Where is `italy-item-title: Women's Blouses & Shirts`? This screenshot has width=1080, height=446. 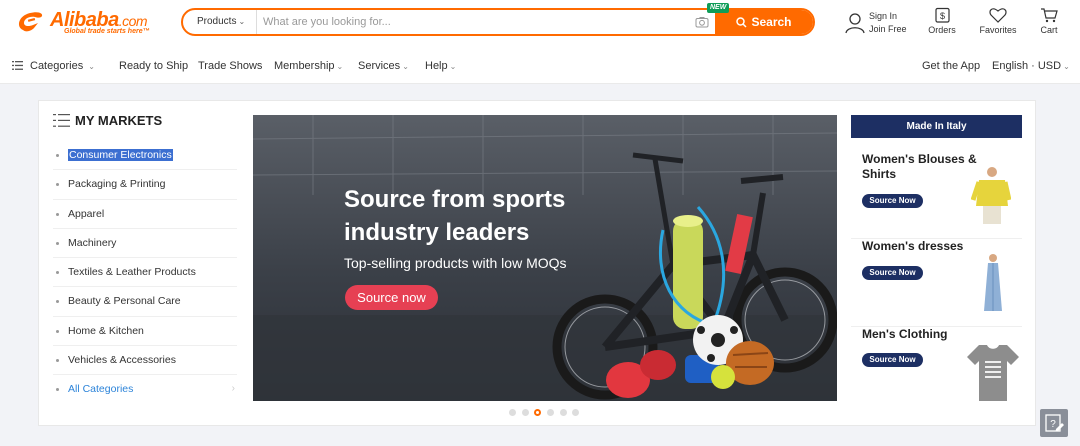 italy-item-title: Women's Blouses & Shirts is located at coordinates (919, 166).